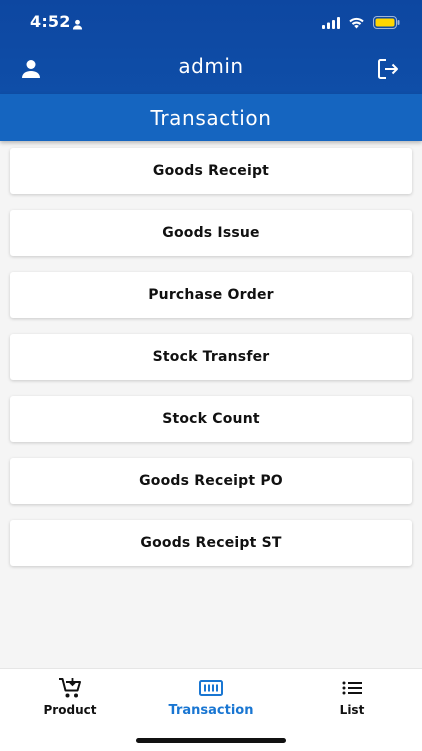 Image resolution: width=422 pixels, height=751 pixels. What do you see at coordinates (356, 23) in the screenshot?
I see `wifi-icon` at bounding box center [356, 23].